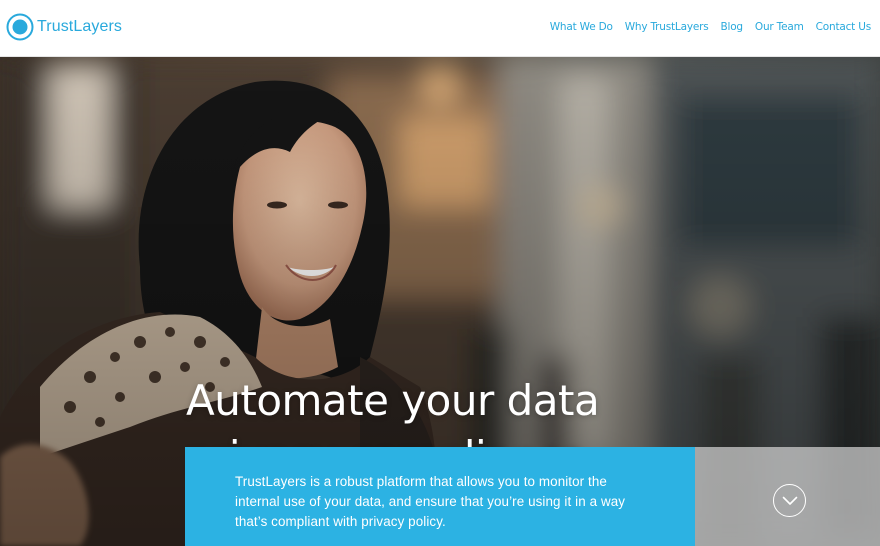 The height and width of the screenshot is (546, 880). What do you see at coordinates (731, 27) in the screenshot?
I see `nav-link-blog: Blog` at bounding box center [731, 27].